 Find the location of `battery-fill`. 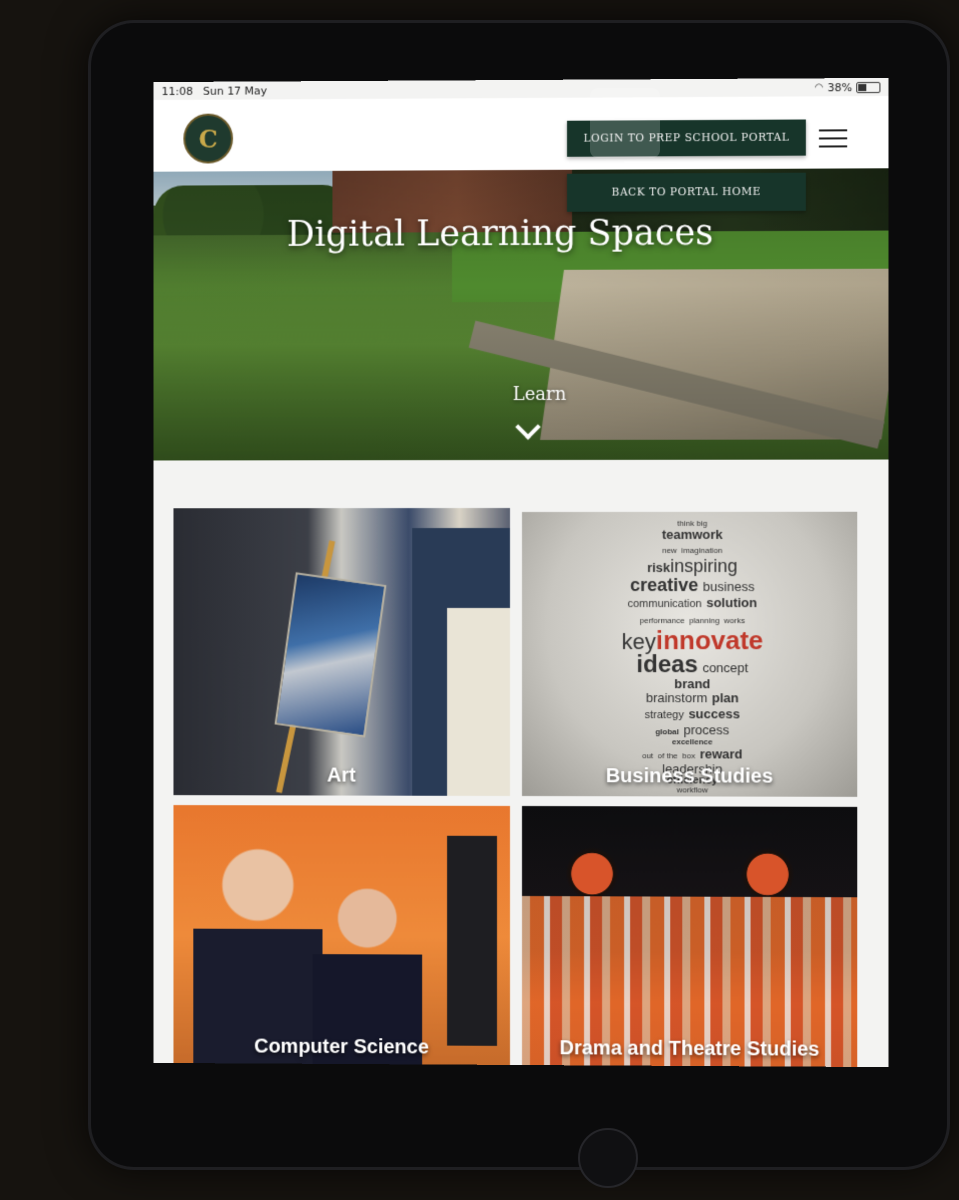

battery-fill is located at coordinates (862, 87).